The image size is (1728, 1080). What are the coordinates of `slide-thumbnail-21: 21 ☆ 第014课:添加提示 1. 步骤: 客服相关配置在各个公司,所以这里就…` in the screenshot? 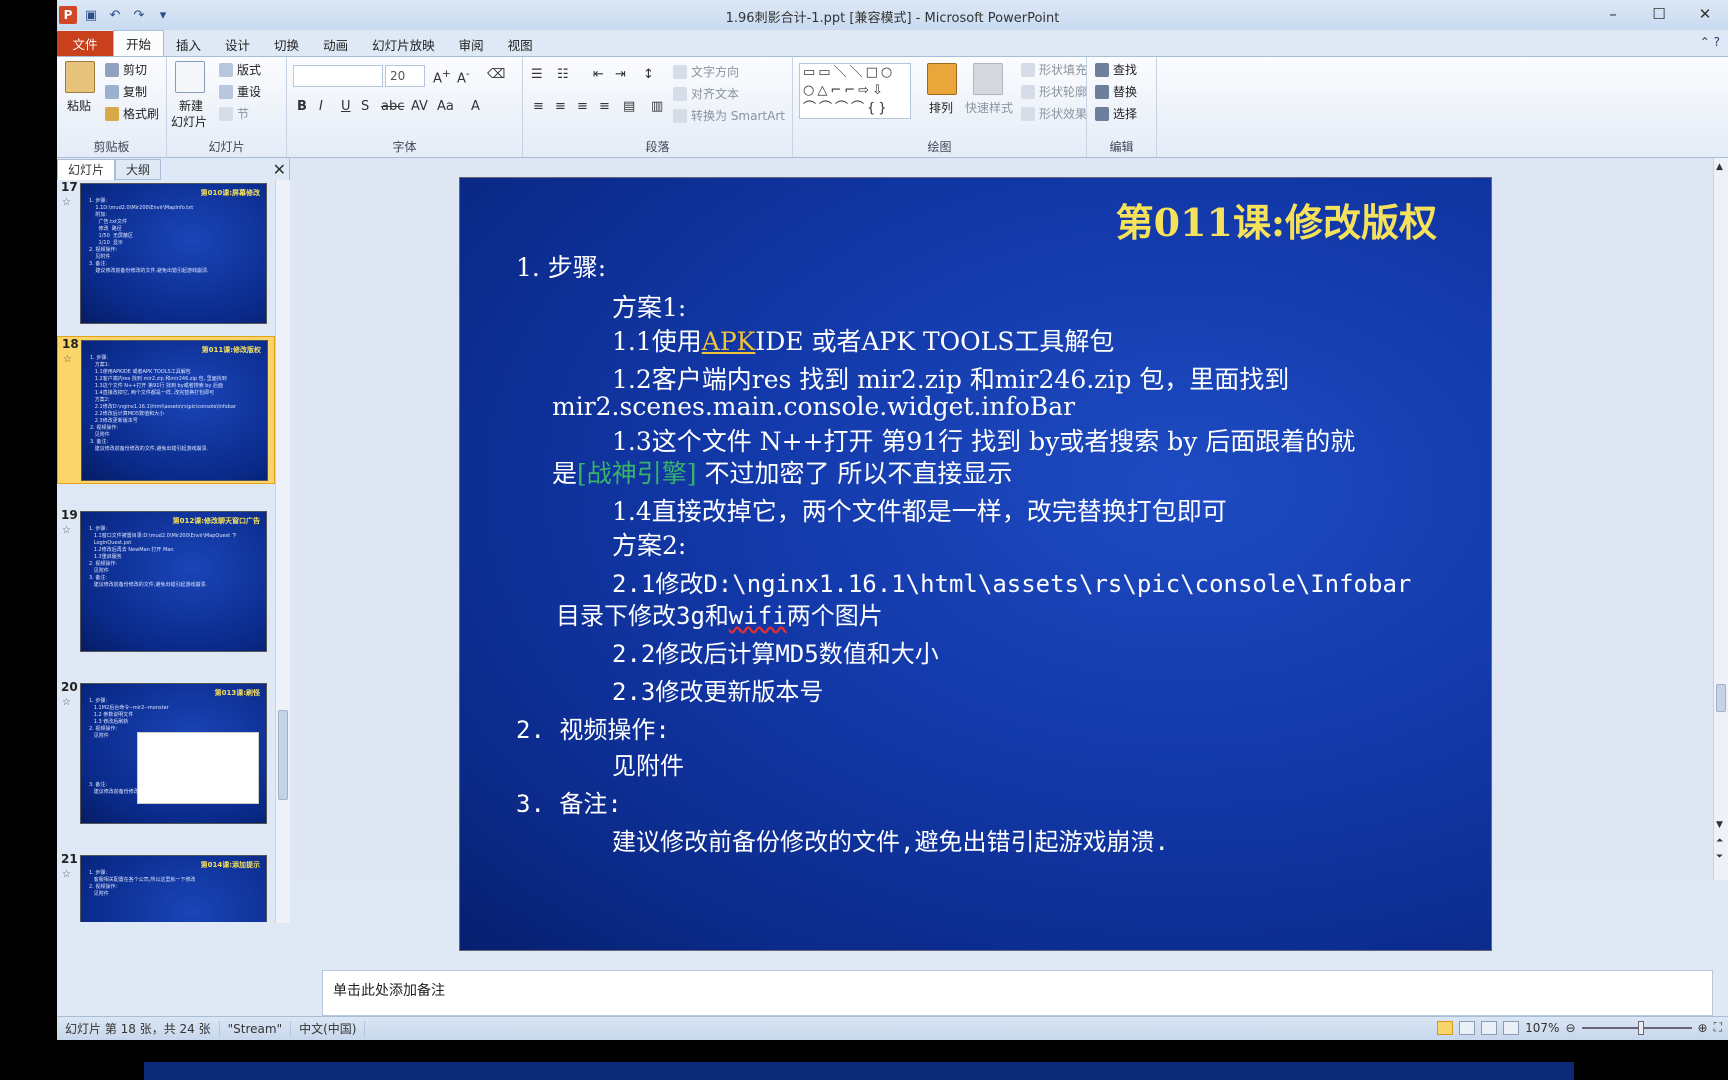 It's located at (166, 887).